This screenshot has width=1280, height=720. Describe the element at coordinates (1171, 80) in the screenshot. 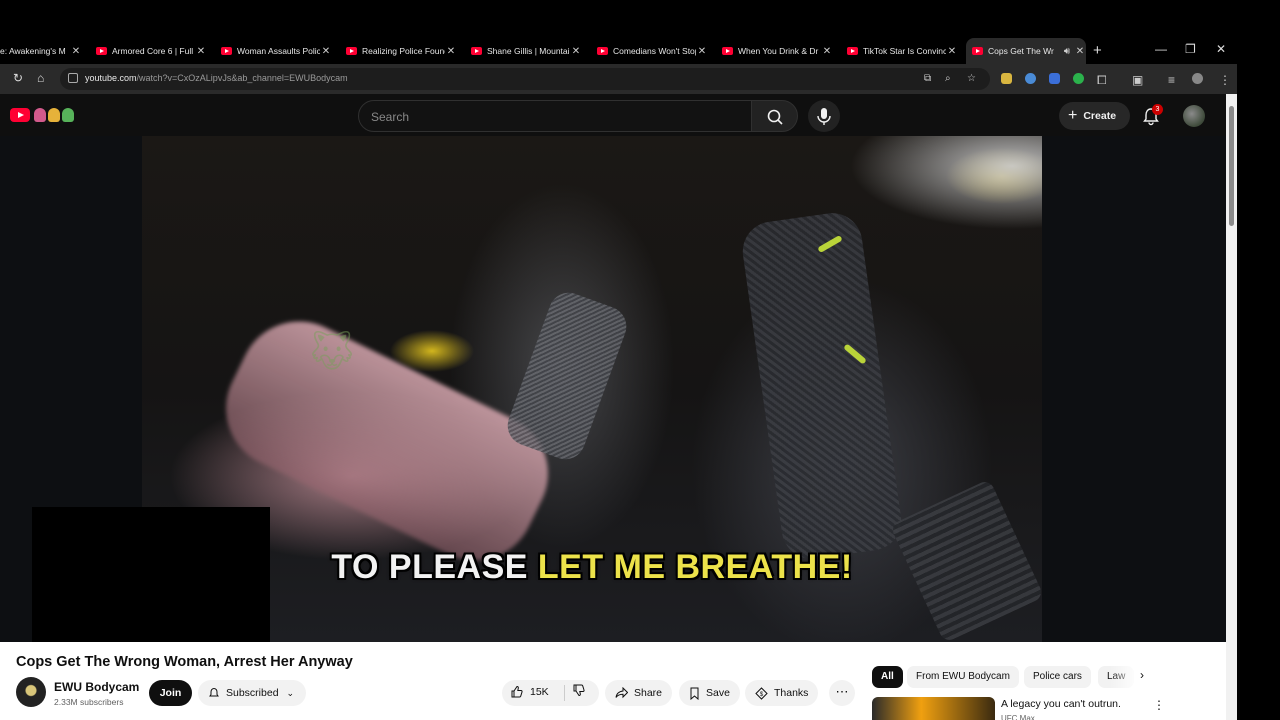

I see `media-control-icon: ≡` at that location.